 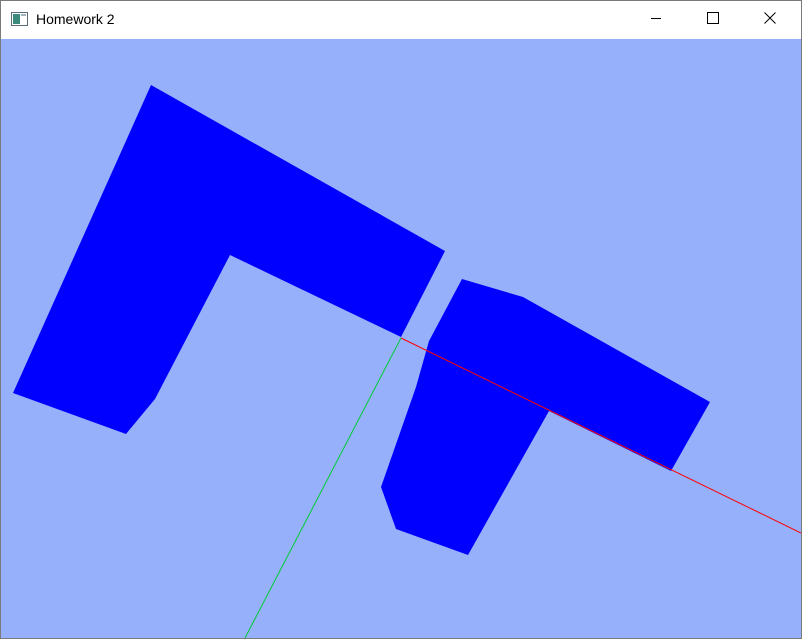 What do you see at coordinates (401, 19) in the screenshot?
I see `title-bar: Homework 2` at bounding box center [401, 19].